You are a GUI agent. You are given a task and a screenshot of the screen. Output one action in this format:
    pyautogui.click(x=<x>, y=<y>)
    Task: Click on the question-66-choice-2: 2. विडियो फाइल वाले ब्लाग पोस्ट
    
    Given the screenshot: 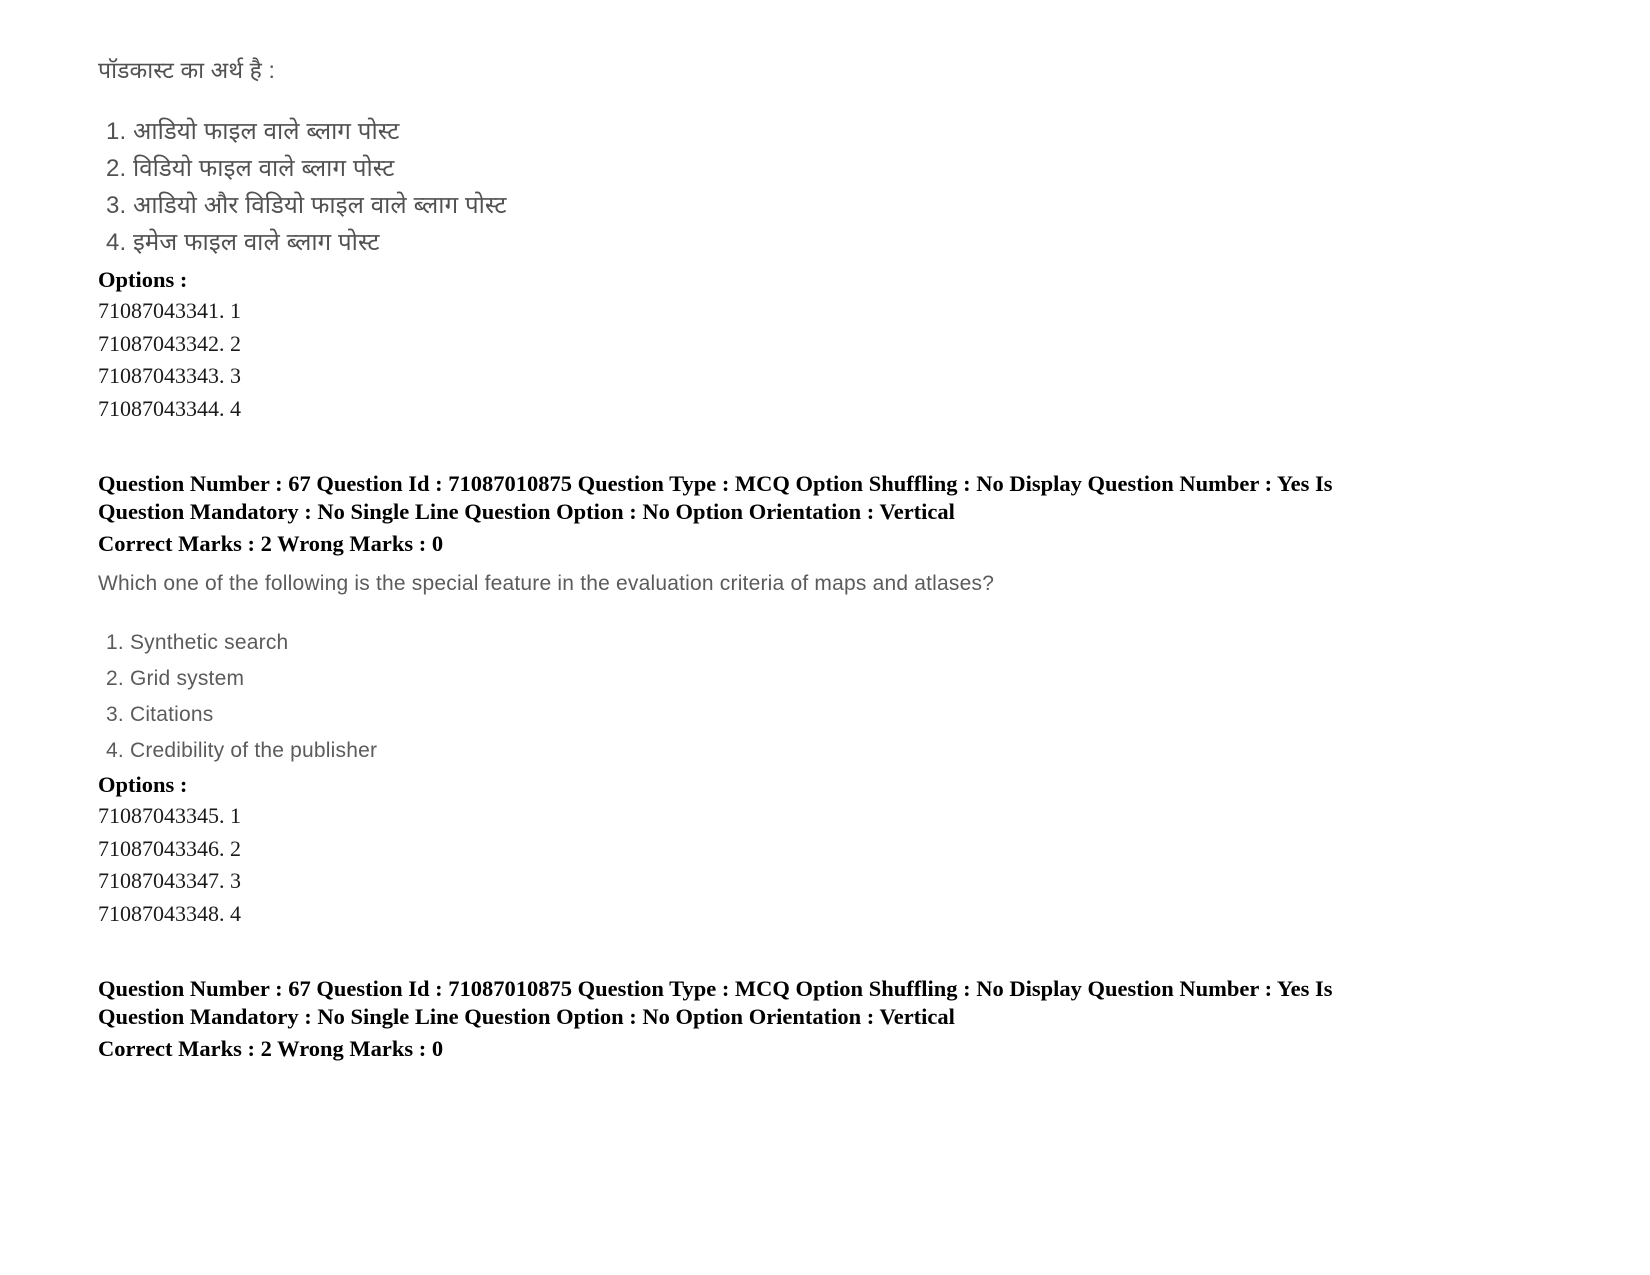 What is the action you would take?
    pyautogui.click(x=306, y=168)
    